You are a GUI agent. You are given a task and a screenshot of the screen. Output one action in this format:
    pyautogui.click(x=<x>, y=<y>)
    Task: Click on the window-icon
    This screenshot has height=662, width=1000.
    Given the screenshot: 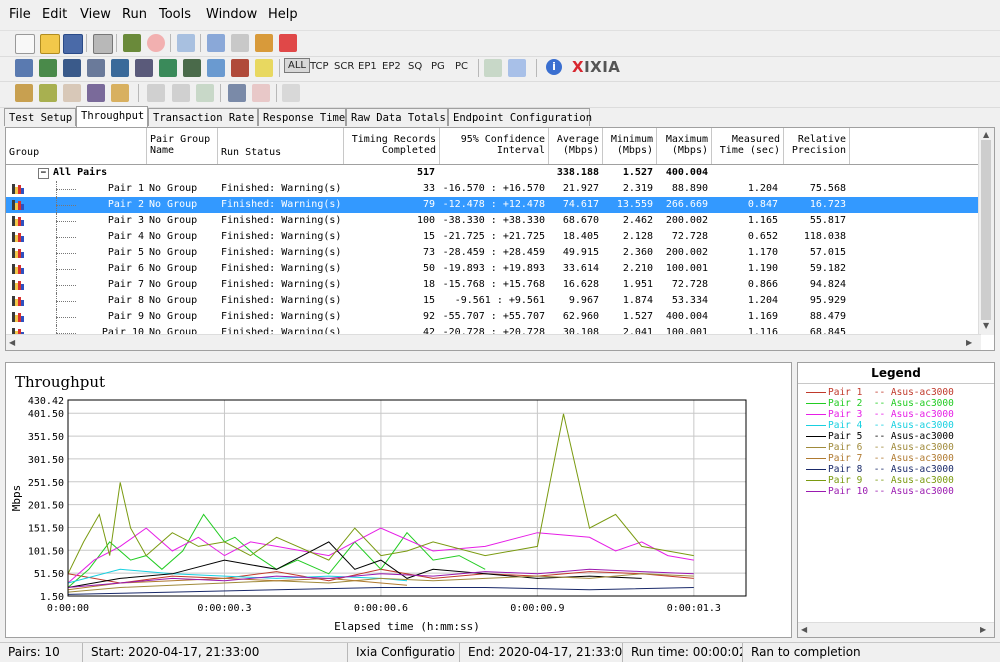 What is the action you would take?
    pyautogui.click(x=216, y=68)
    